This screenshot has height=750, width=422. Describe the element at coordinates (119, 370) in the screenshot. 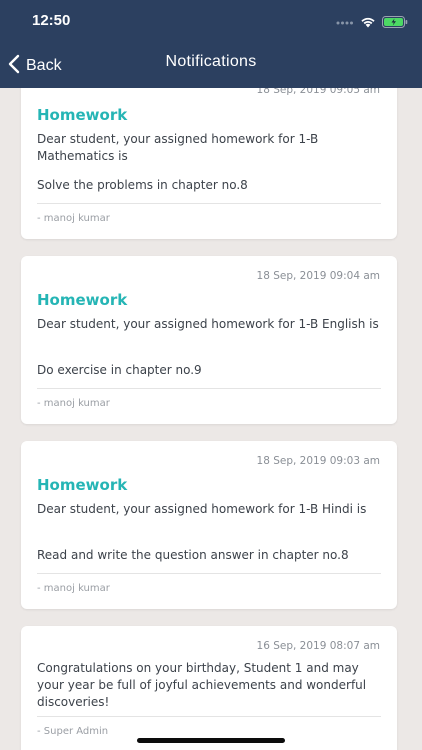

I see `notification-detail: Do exercise in chapter no.9` at that location.